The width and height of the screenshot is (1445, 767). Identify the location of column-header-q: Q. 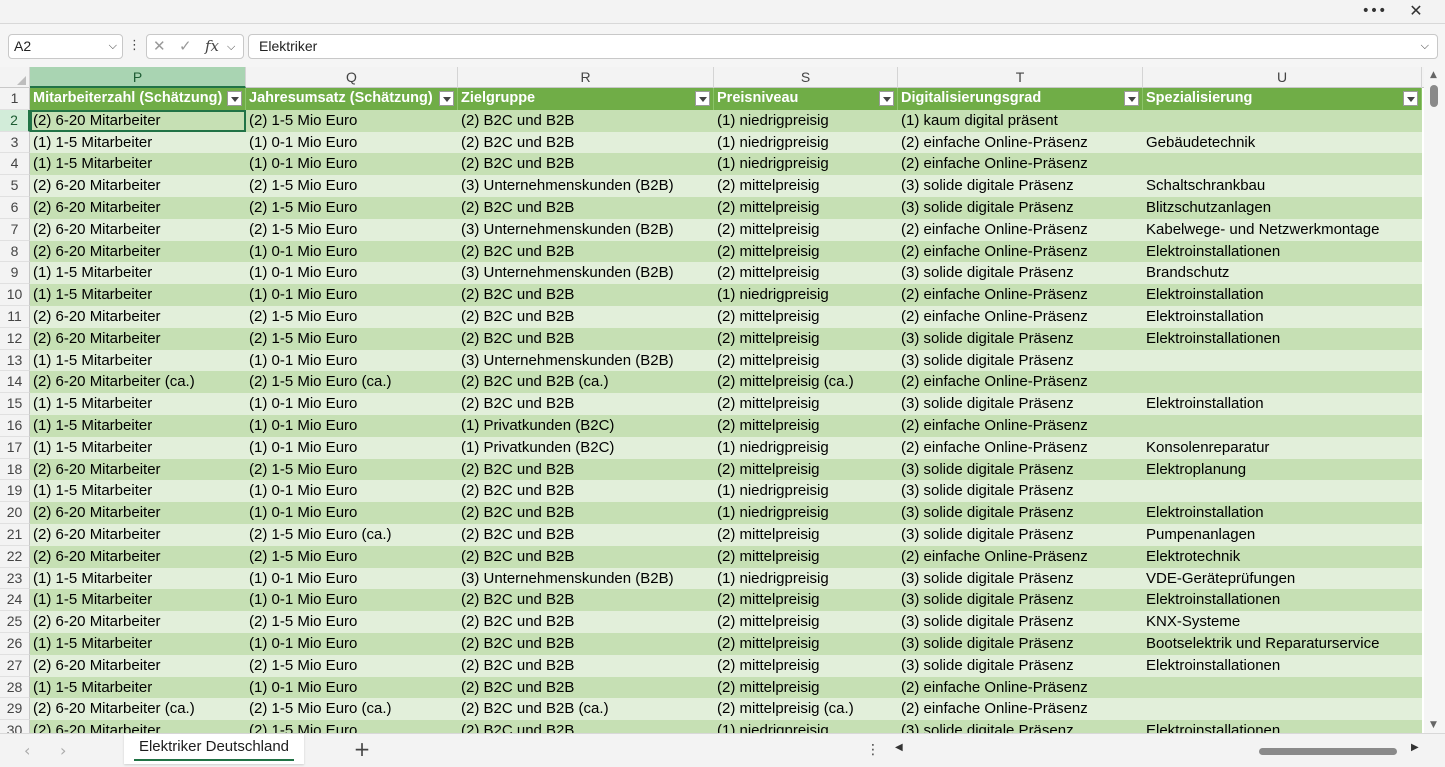
(352, 77).